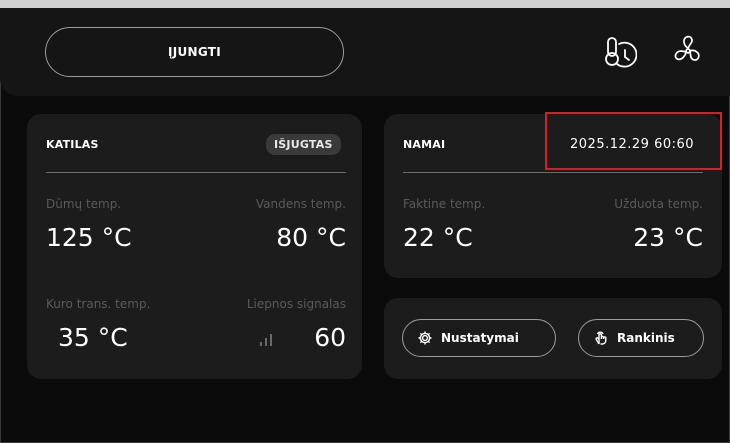  I want to click on flame-signal-label: Liepnos signalas, so click(296, 304).